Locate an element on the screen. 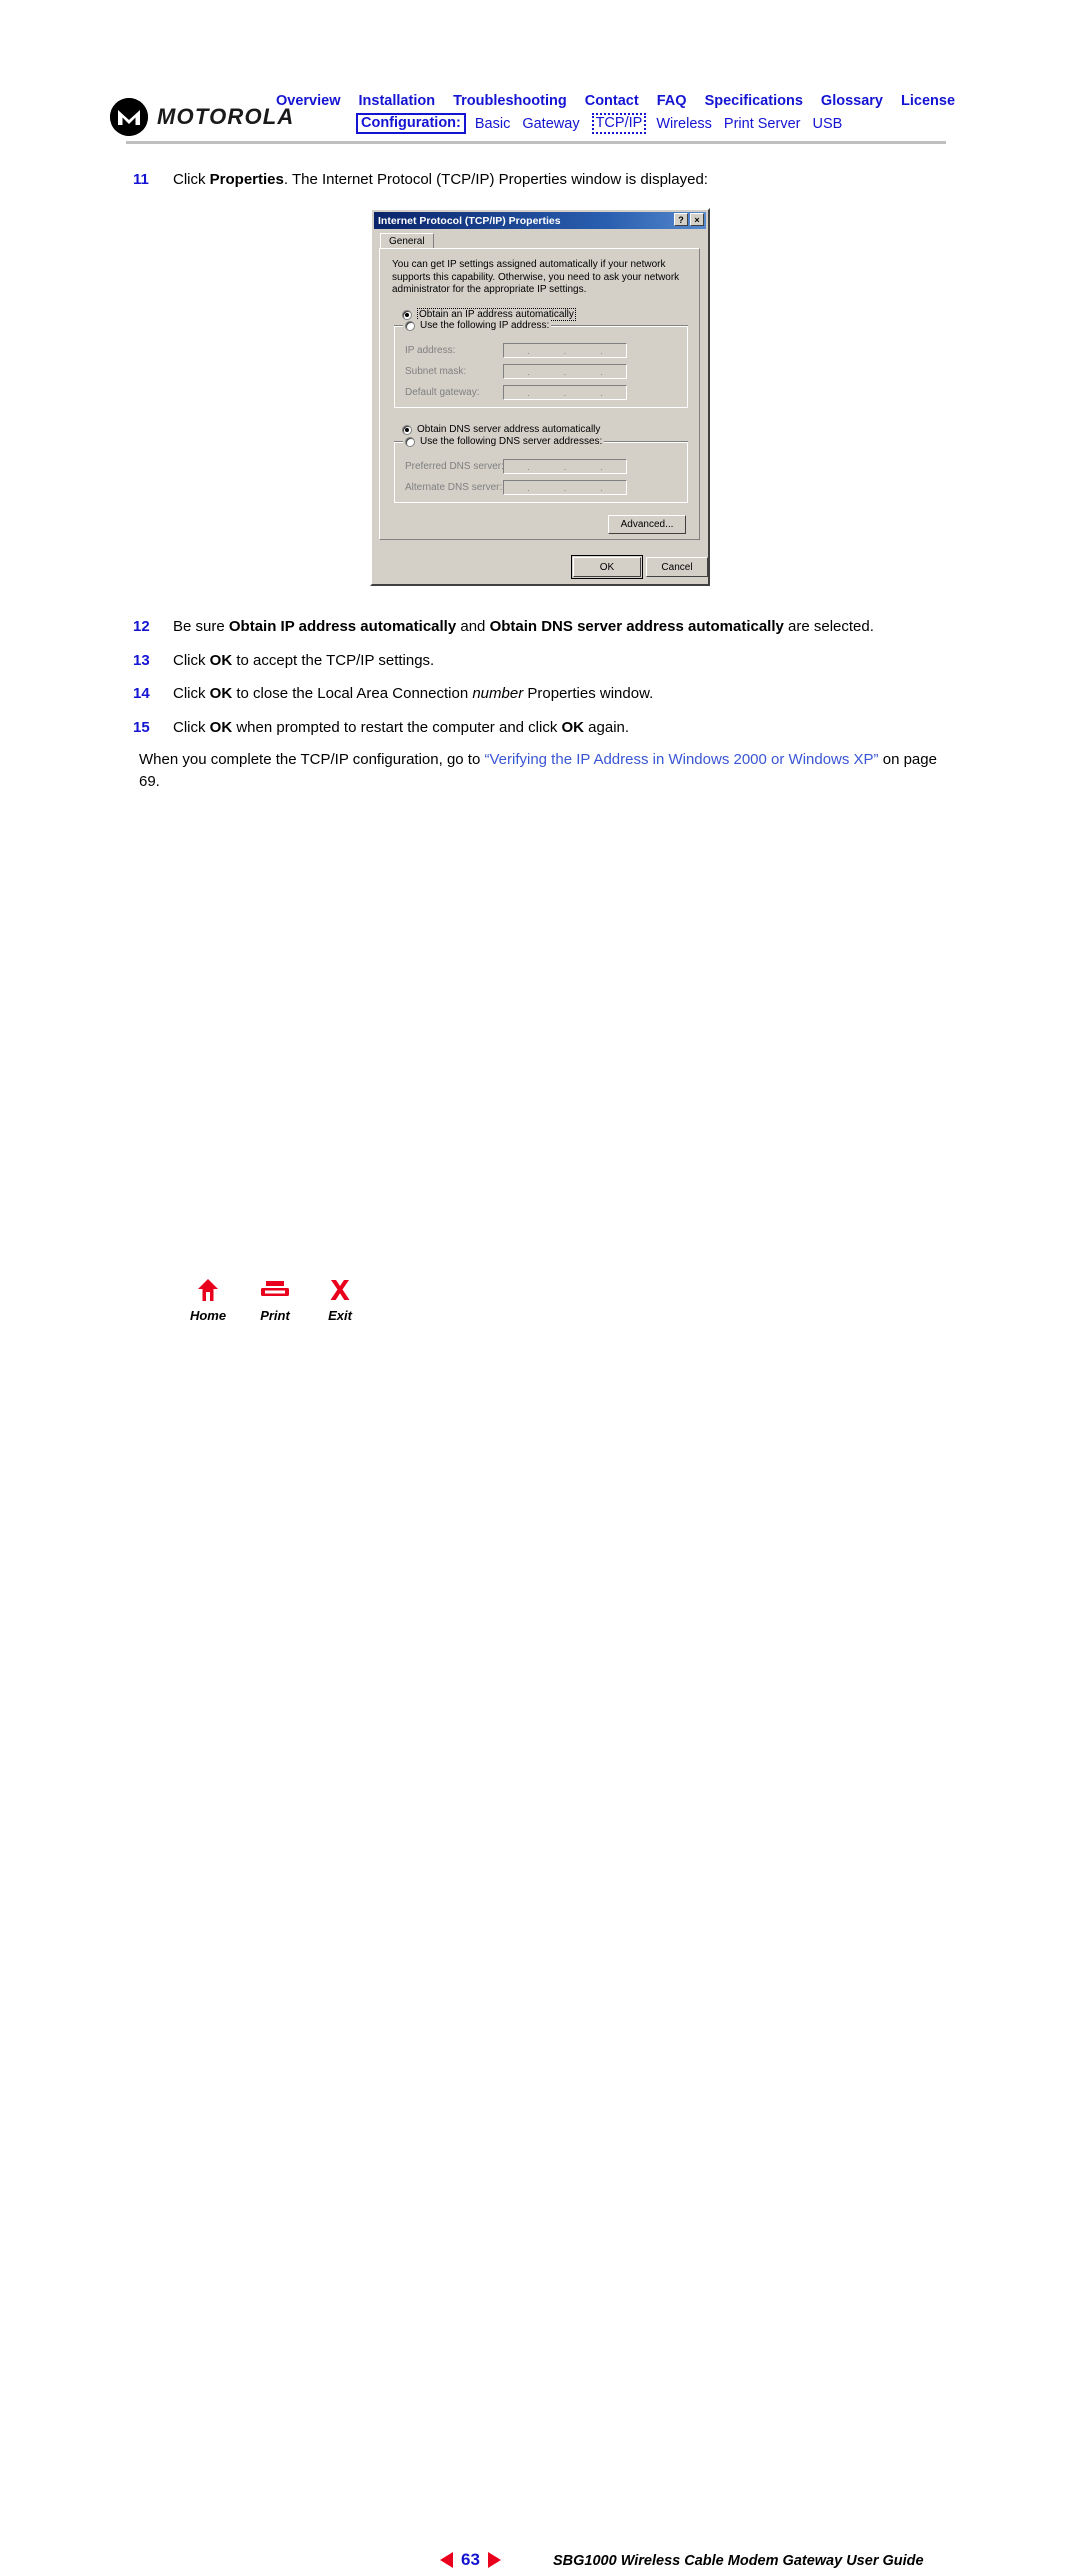 Image resolution: width=1080 pixels, height=2570 pixels. nav-item-faq: FAQ is located at coordinates (672, 101).